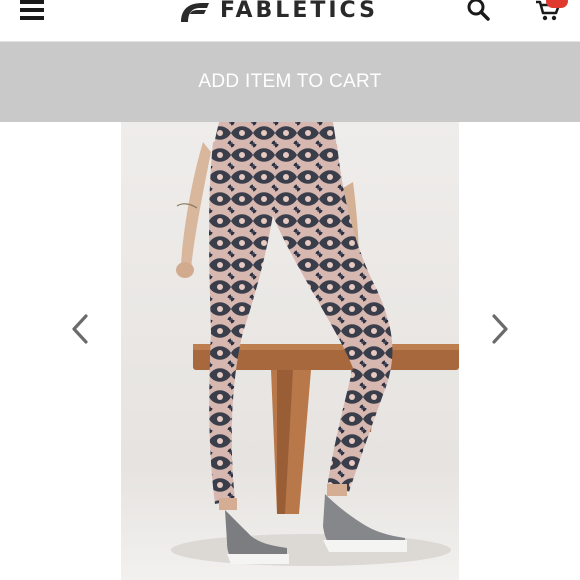  What do you see at coordinates (80, 329) in the screenshot?
I see `chevron-left-icon` at bounding box center [80, 329].